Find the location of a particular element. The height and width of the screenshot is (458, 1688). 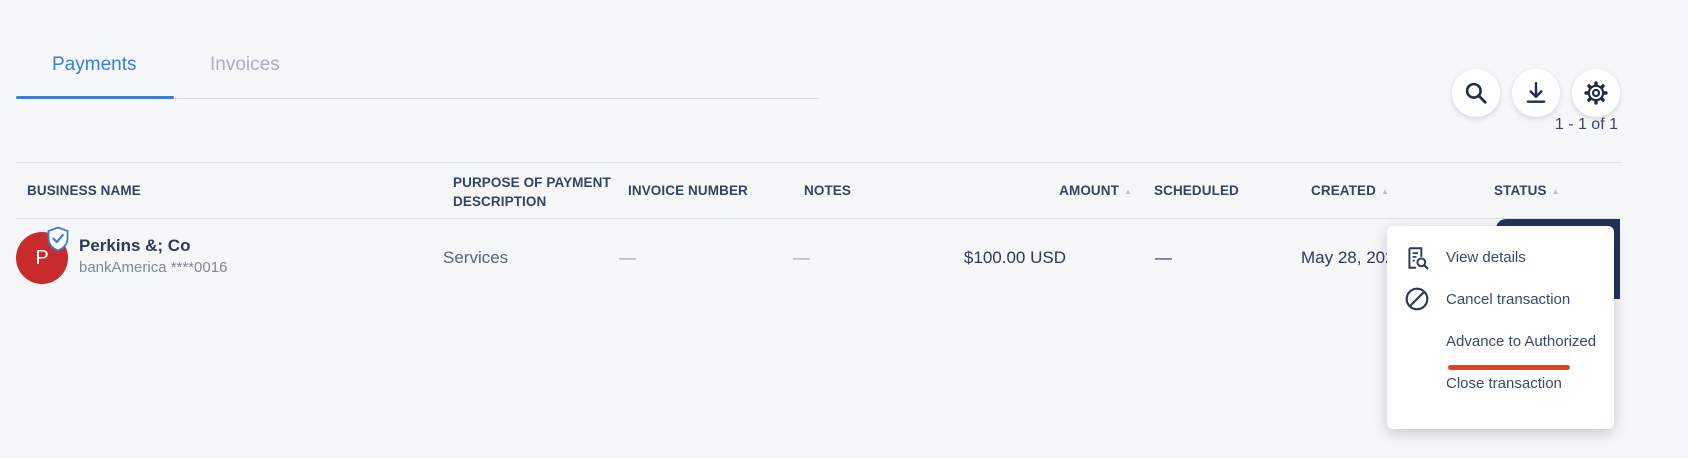

table-top-divider is located at coordinates (819, 162).